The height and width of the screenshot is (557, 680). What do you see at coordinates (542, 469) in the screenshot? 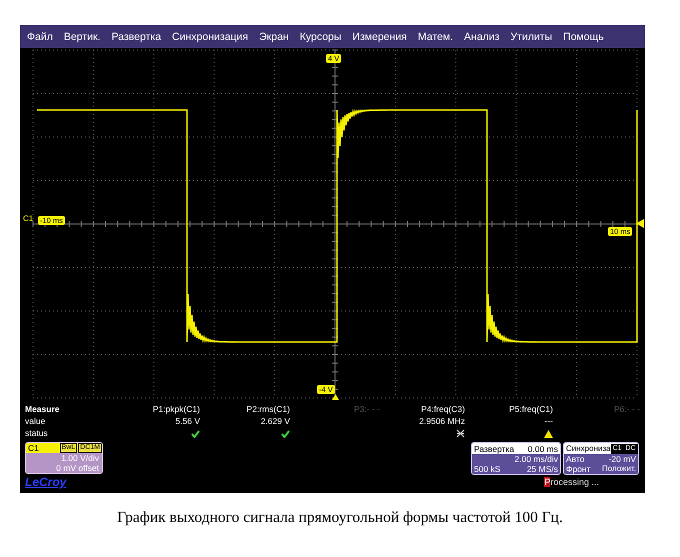
I see `sample-rate: 25 MS/s` at bounding box center [542, 469].